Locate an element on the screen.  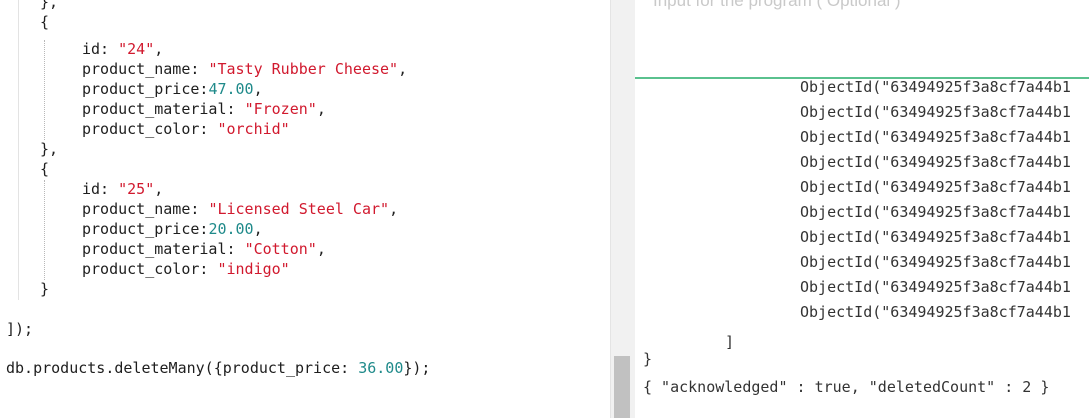
code-line: product_material: "Frozen", is located at coordinates (204, 109).